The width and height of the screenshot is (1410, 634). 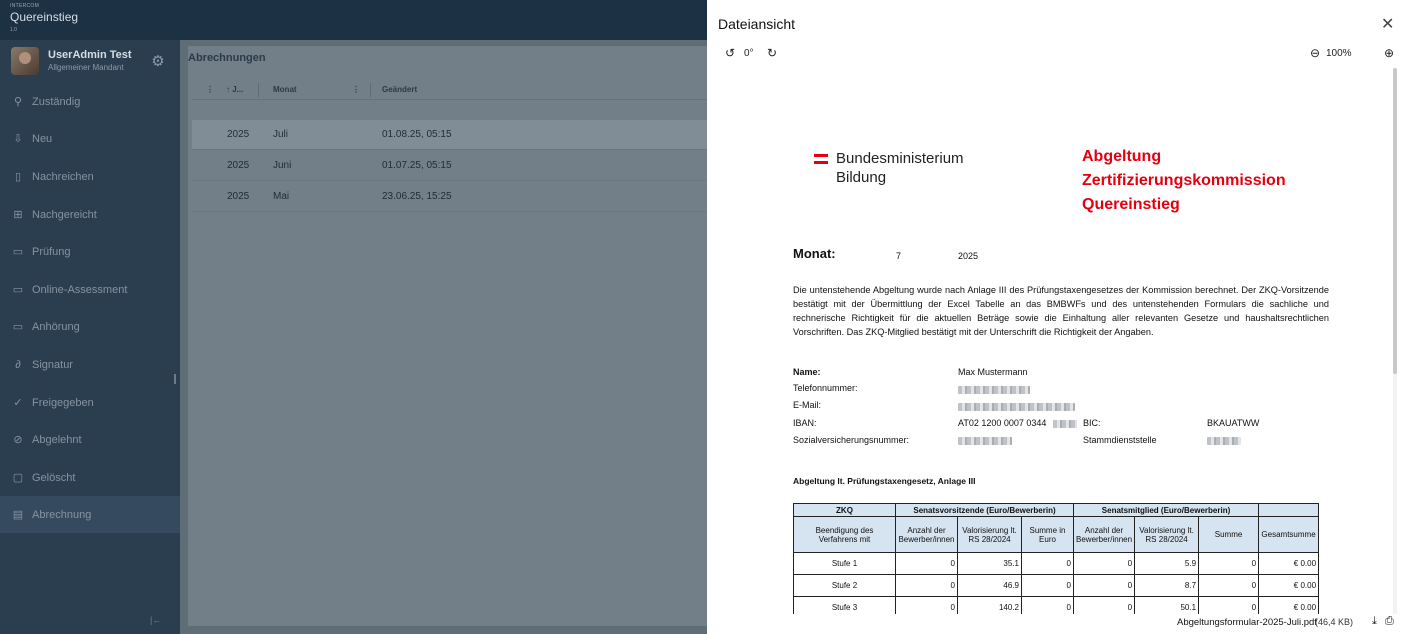 What do you see at coordinates (90, 61) in the screenshot?
I see `user-box: UserAdmin Test Allgemeiner Mandant ⚙` at bounding box center [90, 61].